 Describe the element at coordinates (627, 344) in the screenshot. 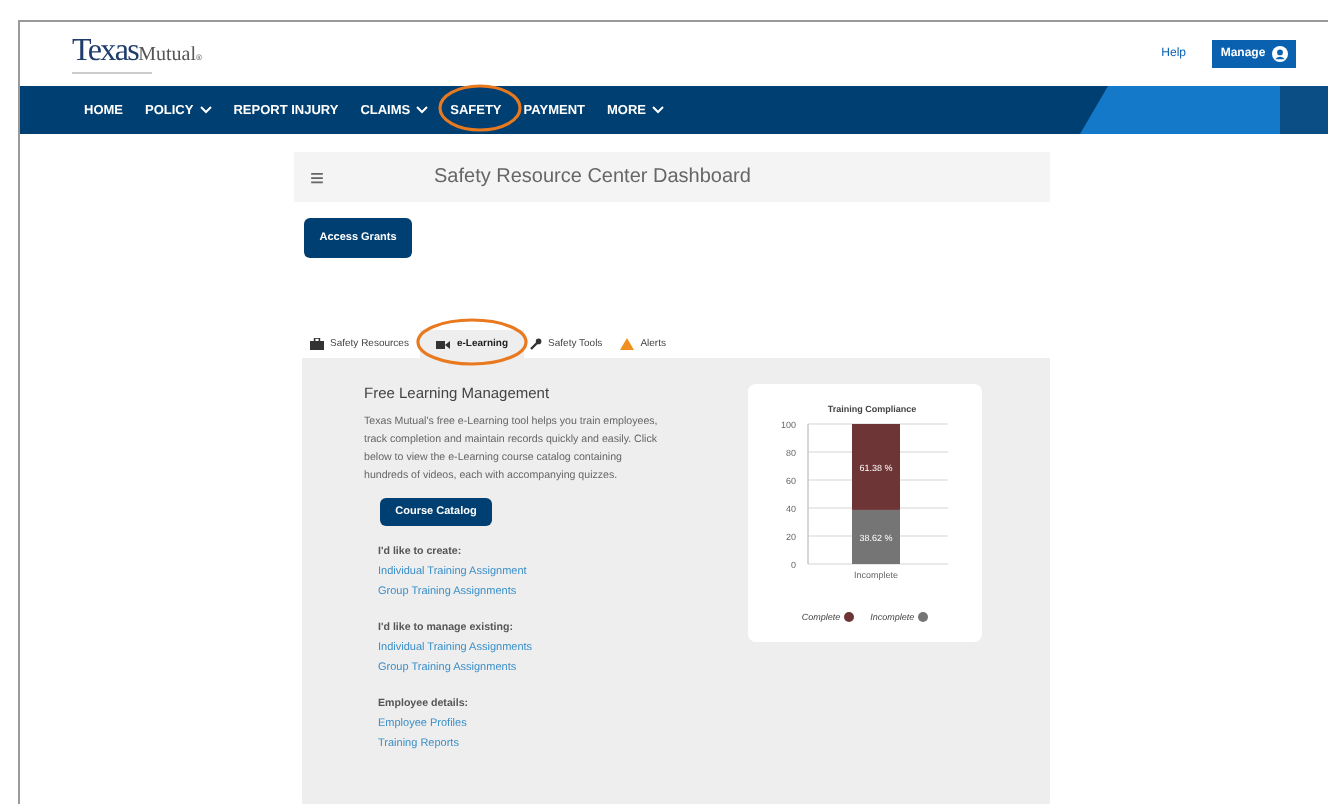

I see `warning-icon` at that location.